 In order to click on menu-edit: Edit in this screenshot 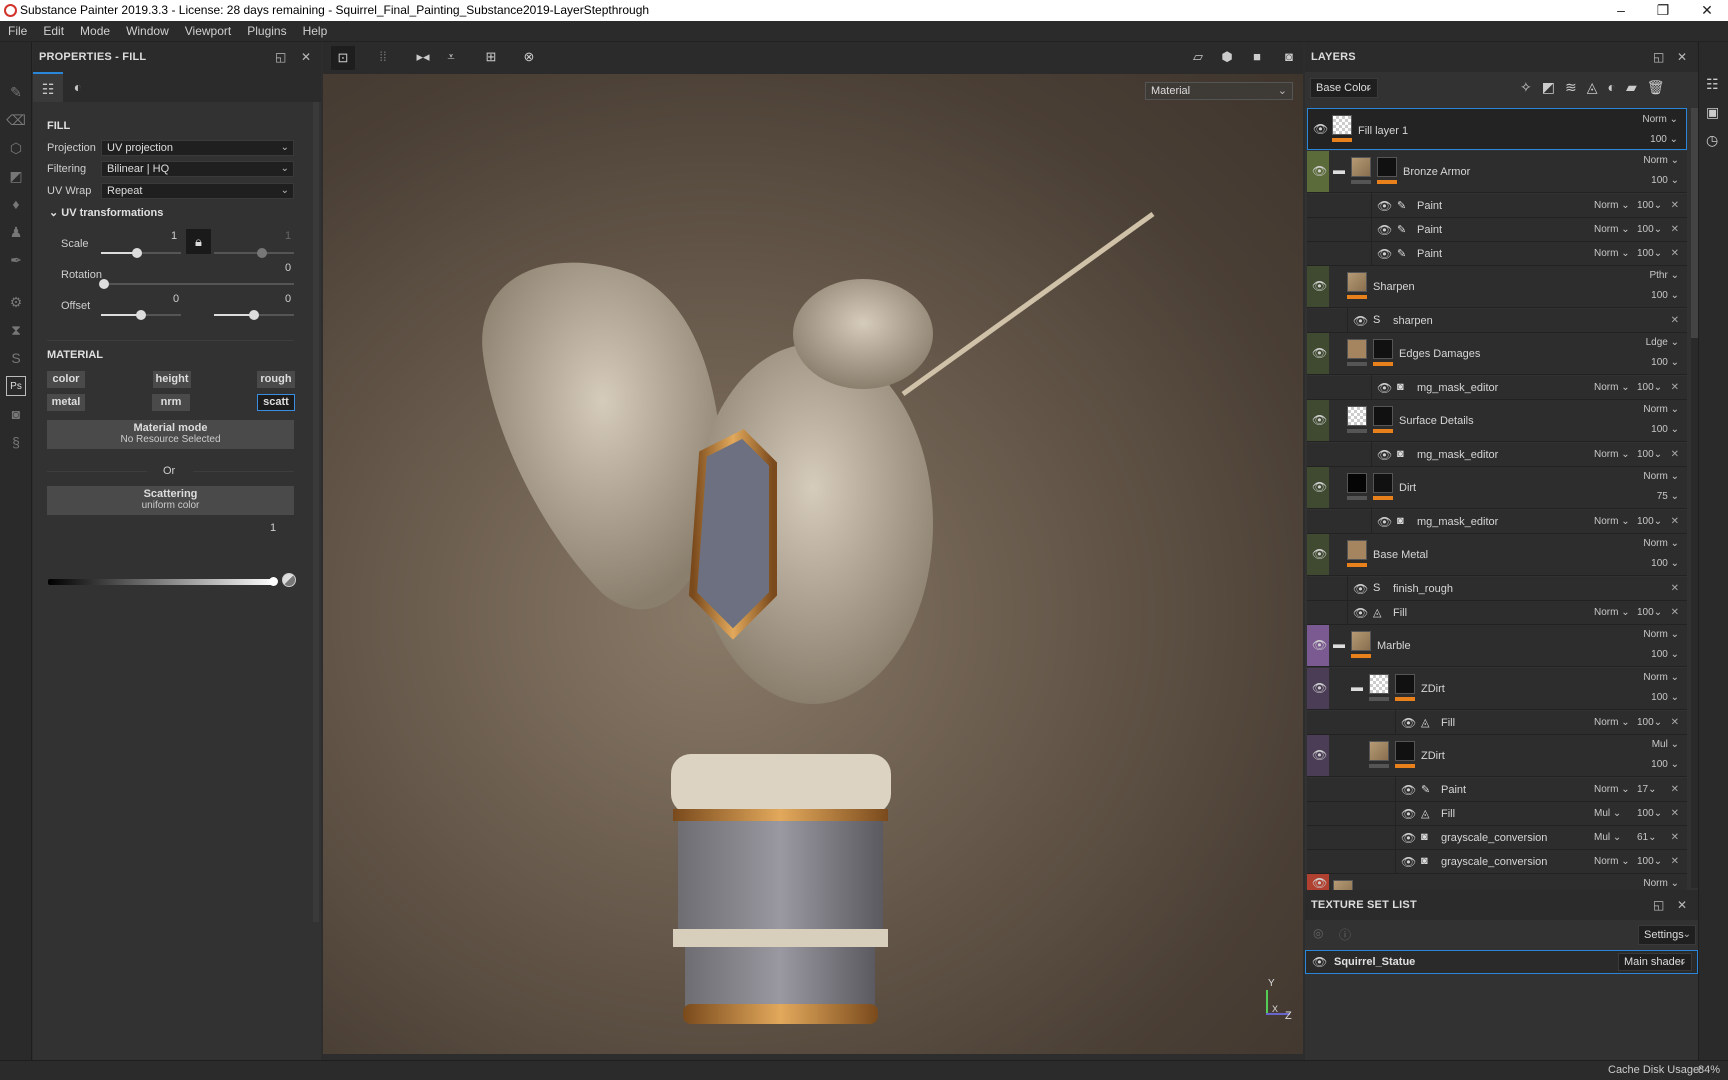, I will do `click(53, 31)`.